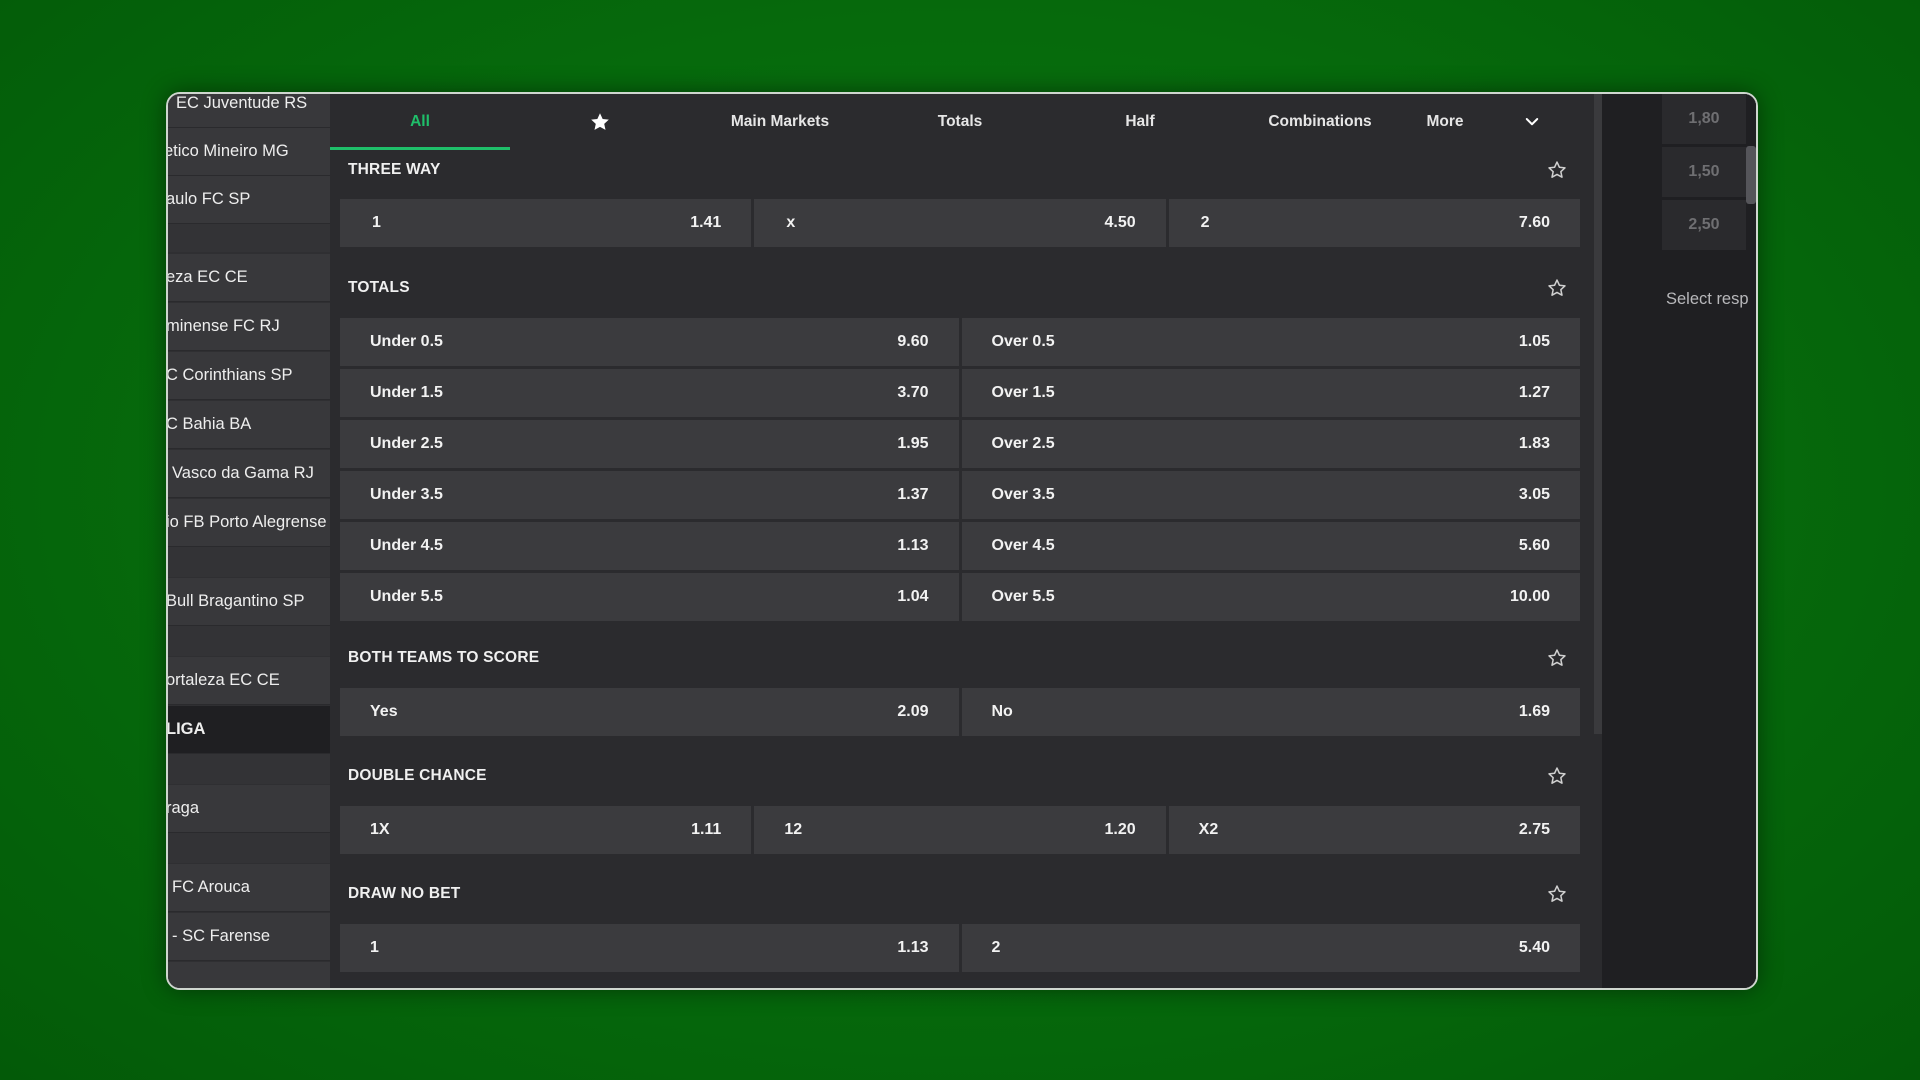 The width and height of the screenshot is (1920, 1080). I want to click on odd-box: 1,50, so click(1704, 172).